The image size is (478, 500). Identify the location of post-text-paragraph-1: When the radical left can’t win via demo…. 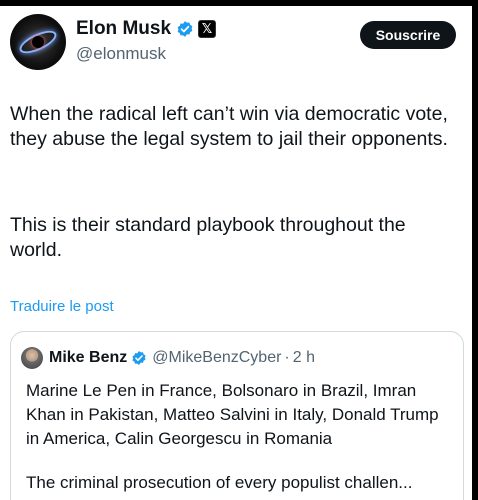
(229, 126).